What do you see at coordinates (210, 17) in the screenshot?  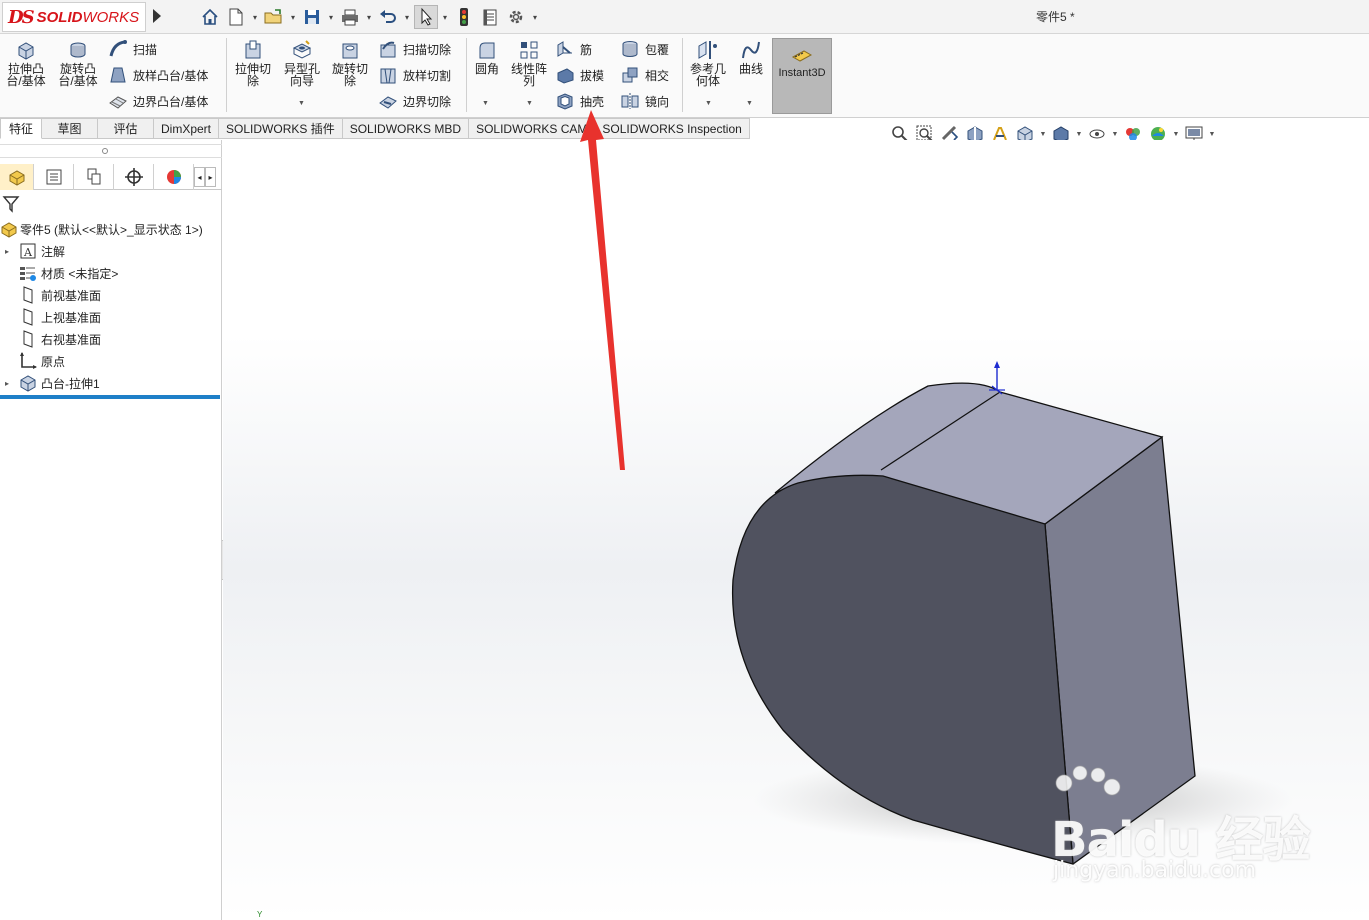 I see `home-icon` at bounding box center [210, 17].